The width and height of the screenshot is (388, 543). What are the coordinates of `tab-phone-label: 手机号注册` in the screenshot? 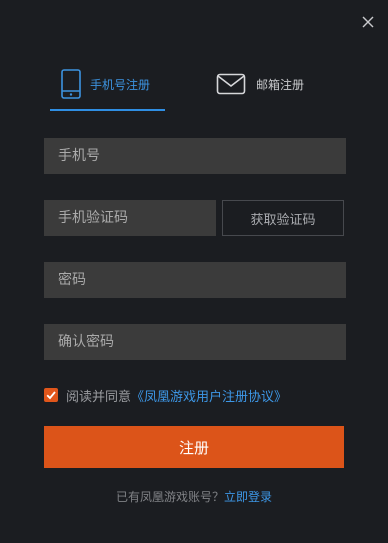 It's located at (120, 84).